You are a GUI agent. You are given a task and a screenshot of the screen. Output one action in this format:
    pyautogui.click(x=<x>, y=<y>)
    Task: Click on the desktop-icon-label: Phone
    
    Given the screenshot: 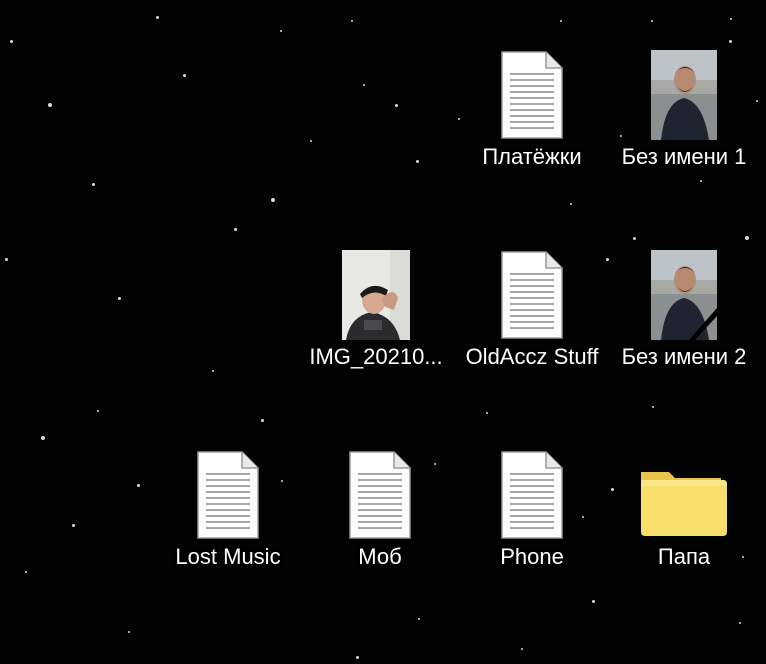 What is the action you would take?
    pyautogui.click(x=532, y=556)
    